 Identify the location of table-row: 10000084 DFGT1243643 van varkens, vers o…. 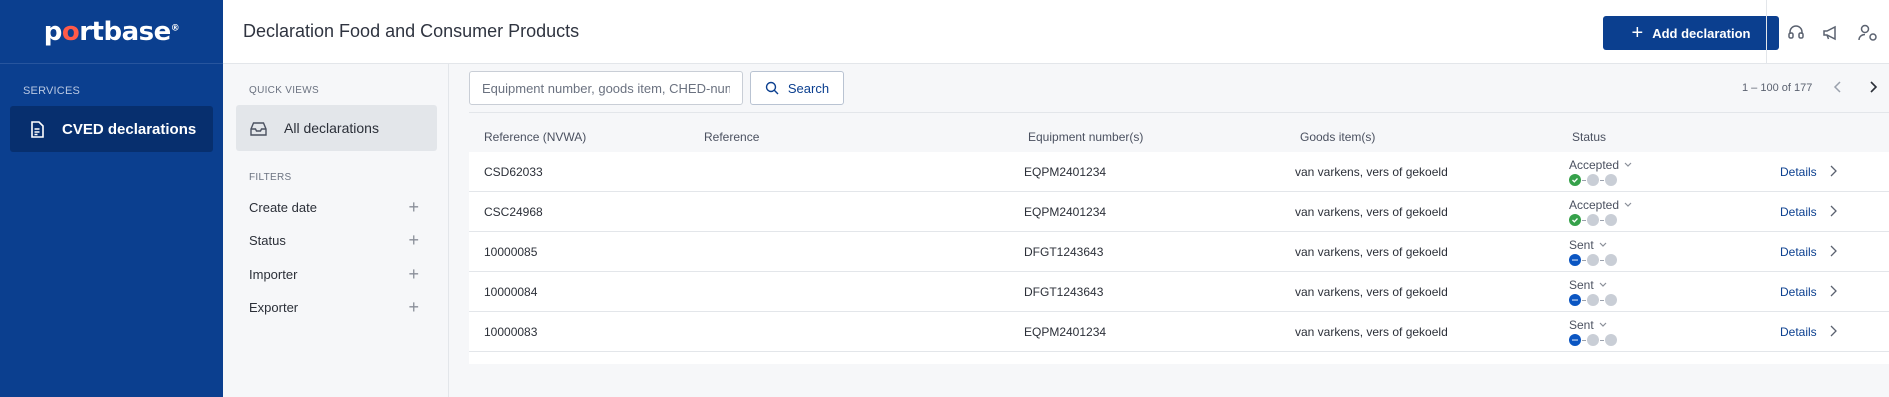
(1179, 292).